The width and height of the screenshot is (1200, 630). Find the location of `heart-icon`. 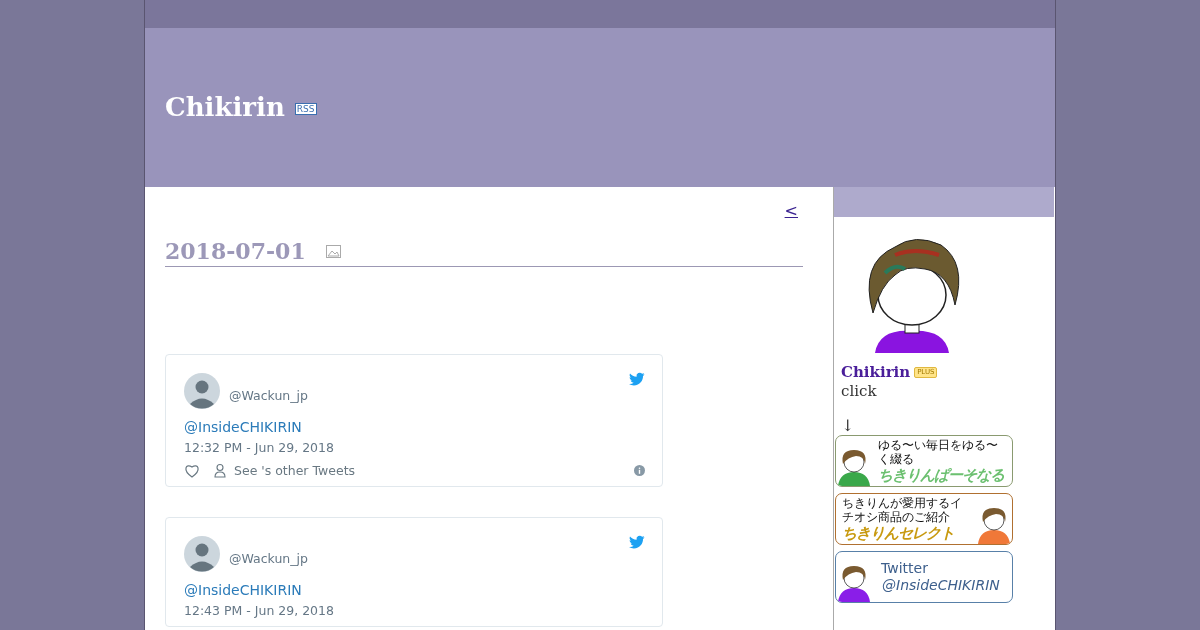

heart-icon is located at coordinates (192, 470).